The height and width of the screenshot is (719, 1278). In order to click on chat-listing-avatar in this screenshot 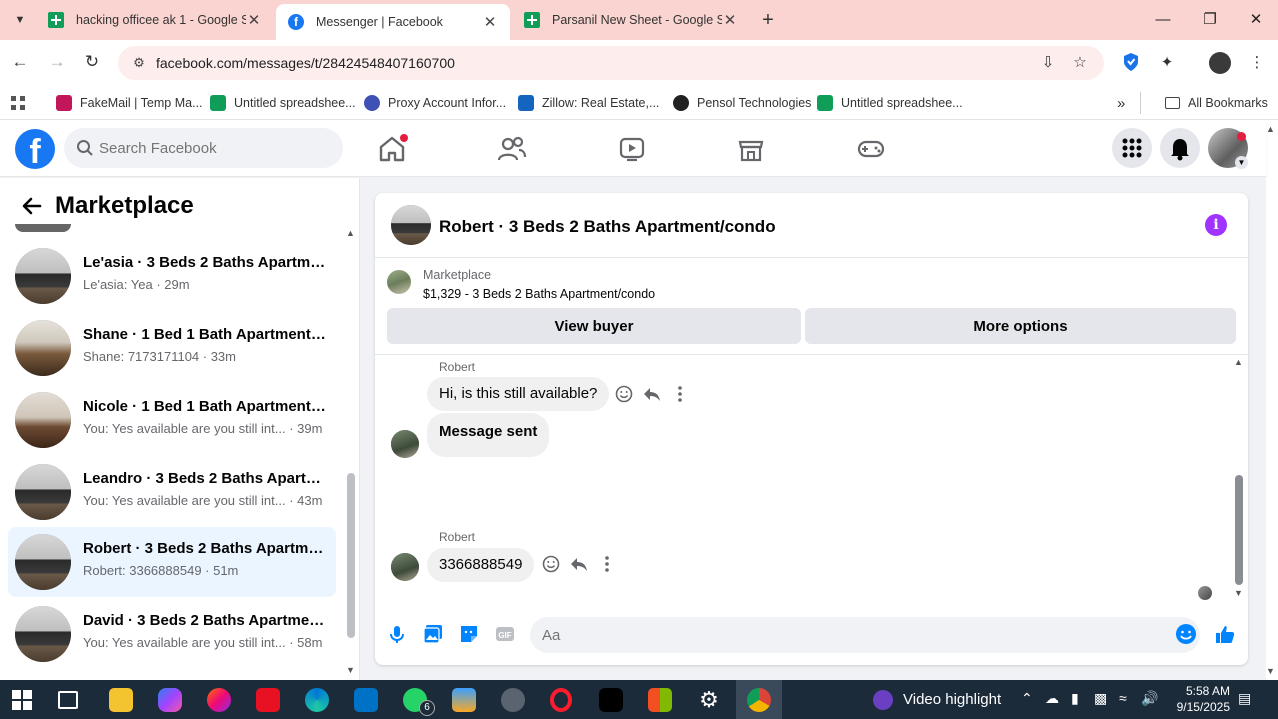, I will do `click(411, 225)`.